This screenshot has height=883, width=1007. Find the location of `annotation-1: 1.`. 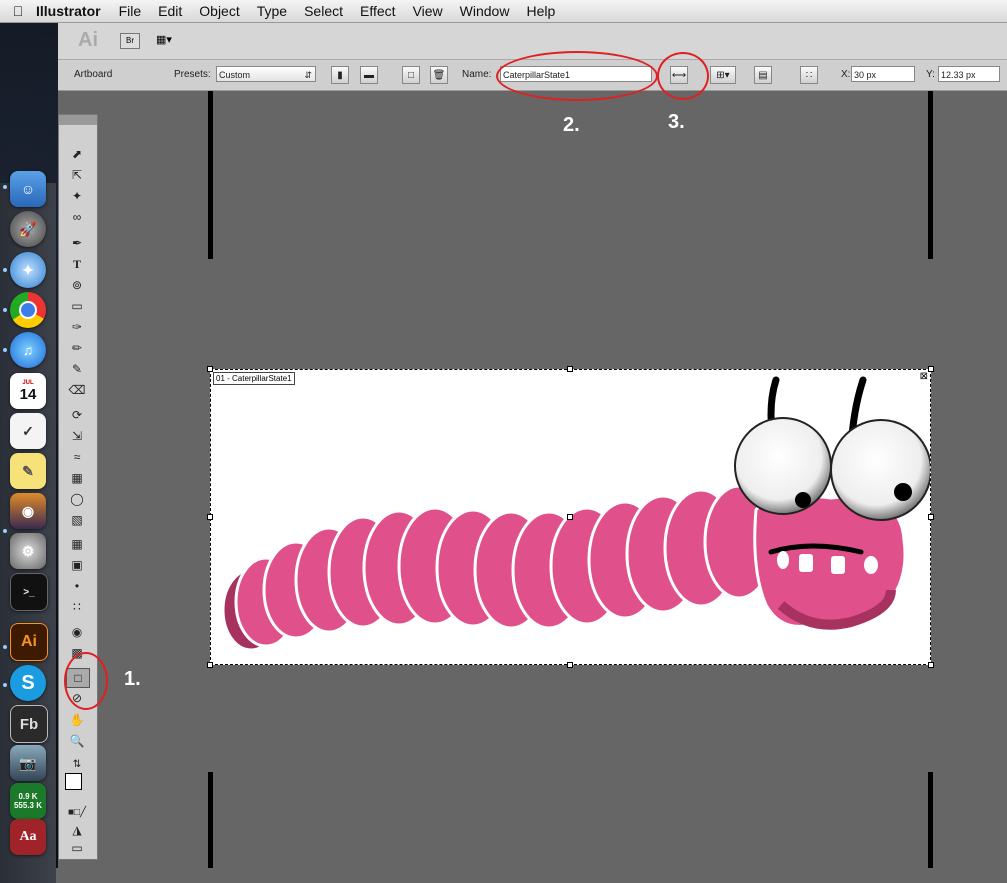

annotation-1: 1. is located at coordinates (132, 679).